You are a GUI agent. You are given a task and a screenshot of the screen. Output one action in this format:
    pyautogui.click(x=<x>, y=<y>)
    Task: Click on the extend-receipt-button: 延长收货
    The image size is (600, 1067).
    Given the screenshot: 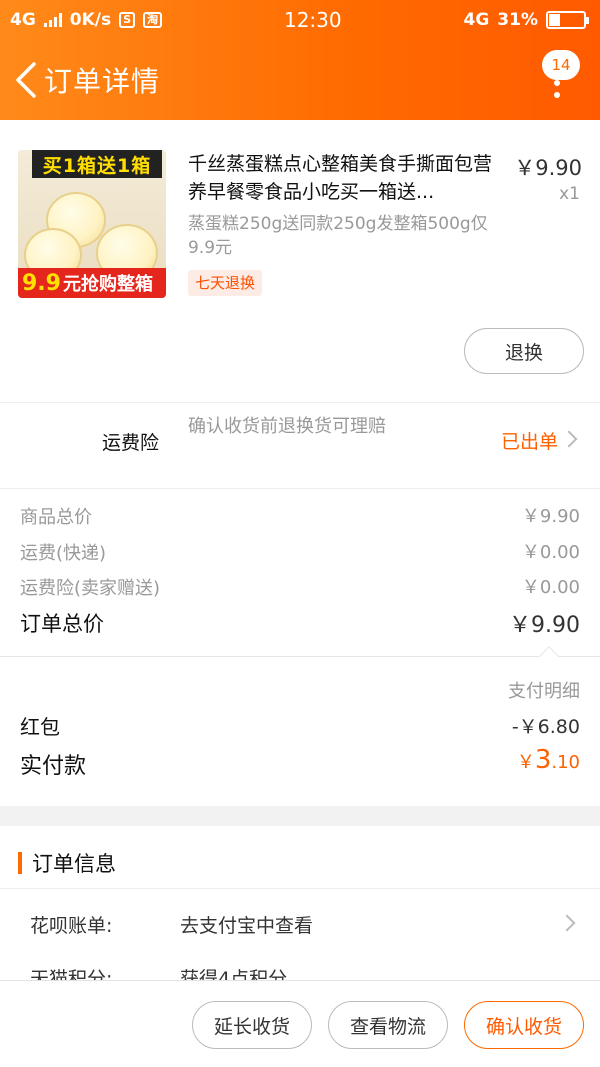 What is the action you would take?
    pyautogui.click(x=252, y=1025)
    